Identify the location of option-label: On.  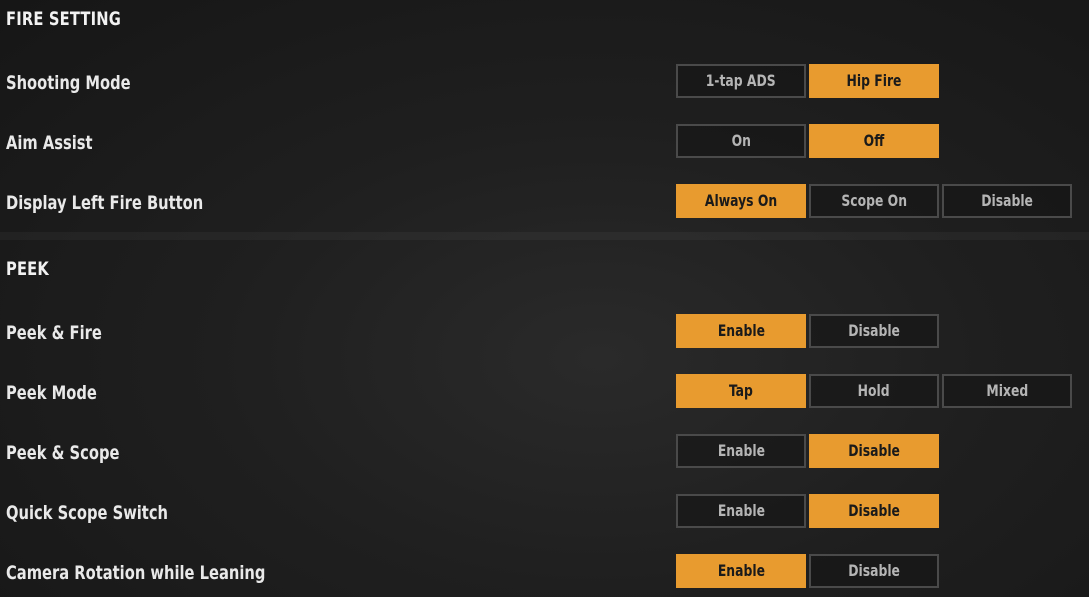
(741, 140).